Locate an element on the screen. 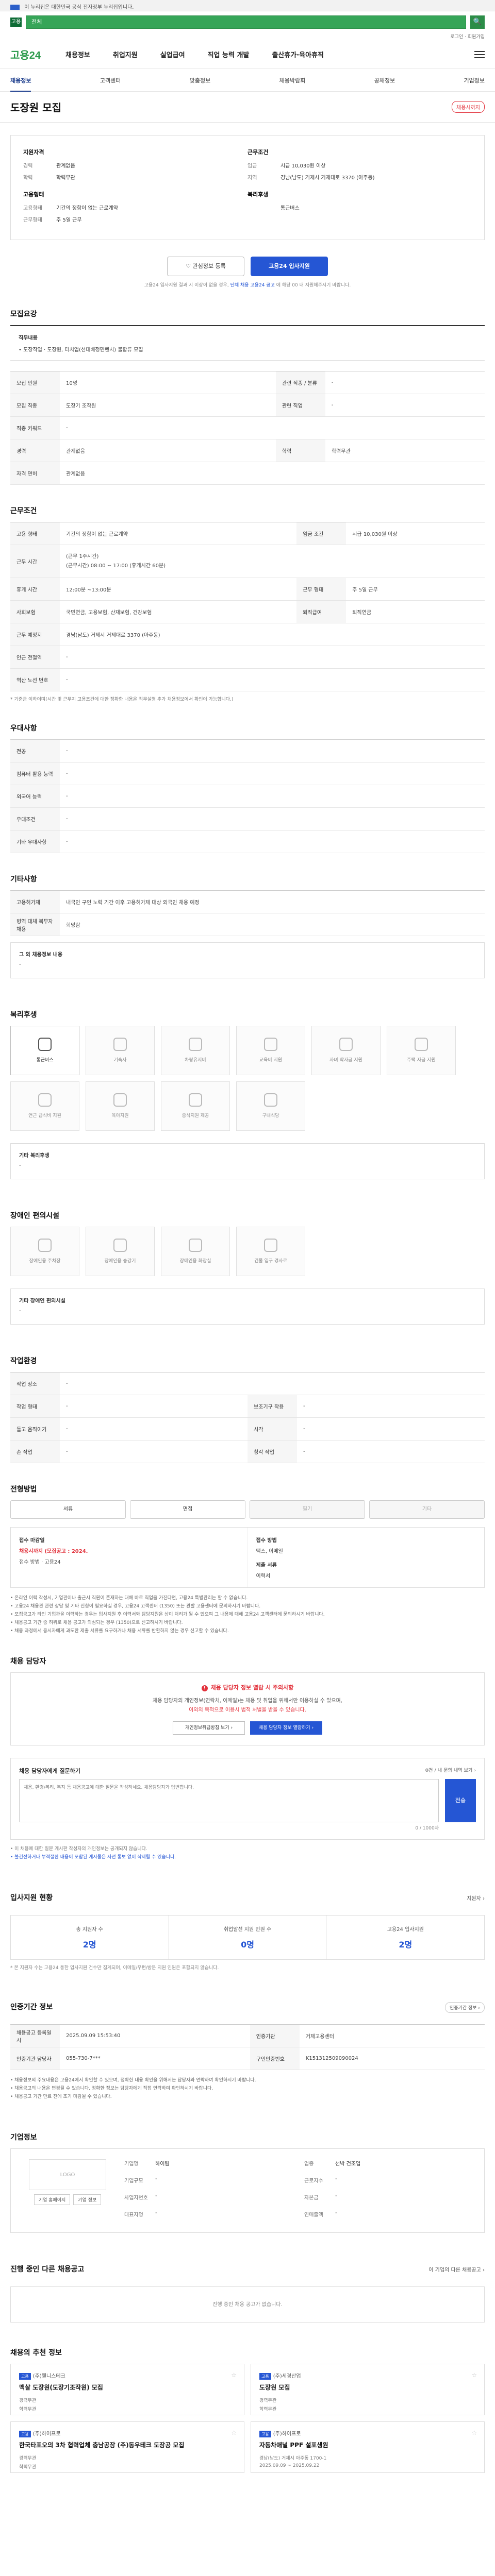 The image size is (495, 2576). table-row: 손 작업 - 청각 작업 - is located at coordinates (247, 1451).